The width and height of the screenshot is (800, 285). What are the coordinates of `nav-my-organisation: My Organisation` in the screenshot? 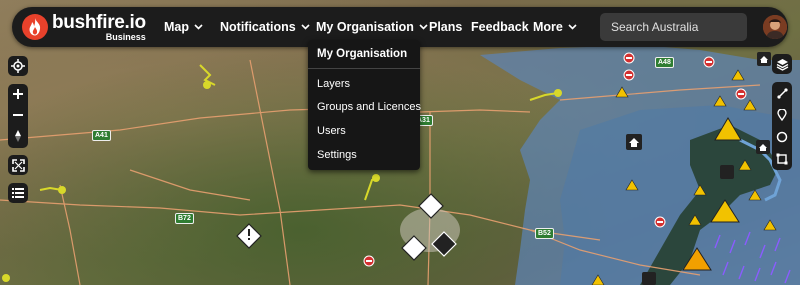 It's located at (372, 27).